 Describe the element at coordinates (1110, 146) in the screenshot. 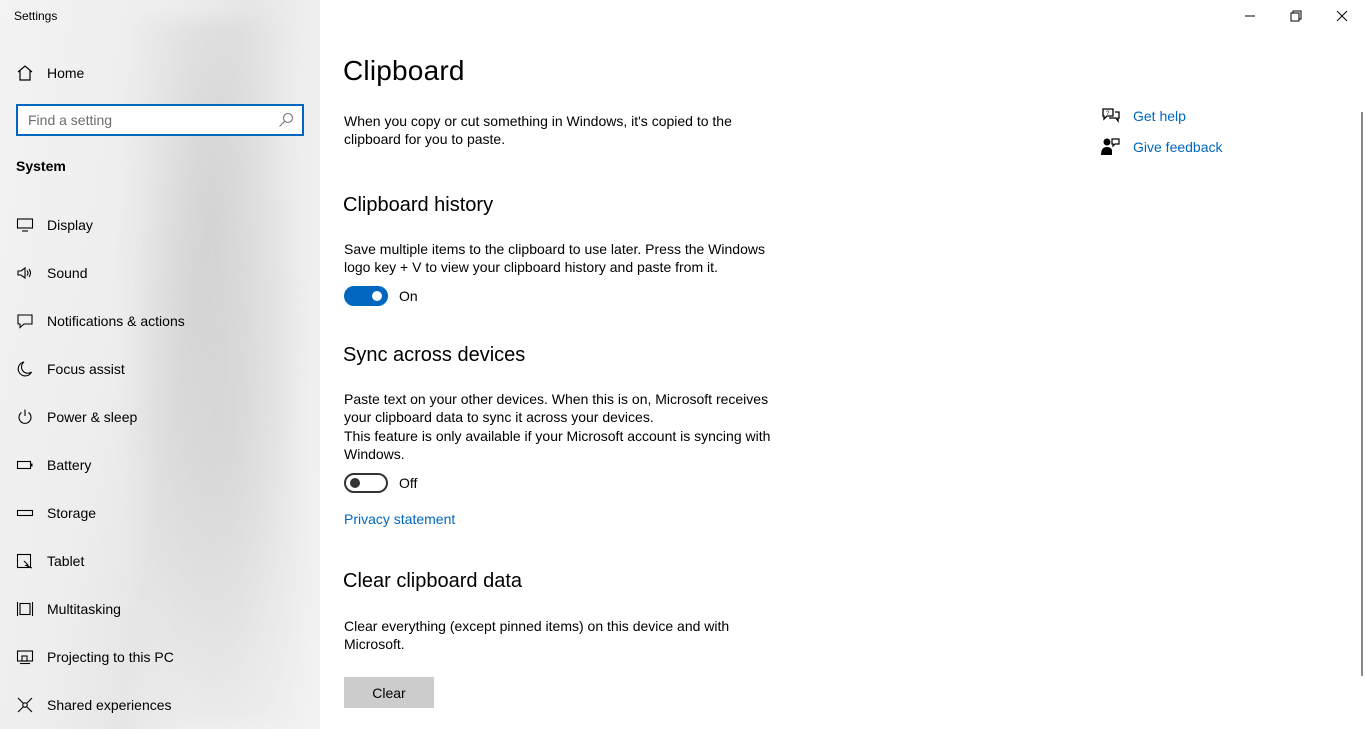

I see `feedback-icon` at that location.